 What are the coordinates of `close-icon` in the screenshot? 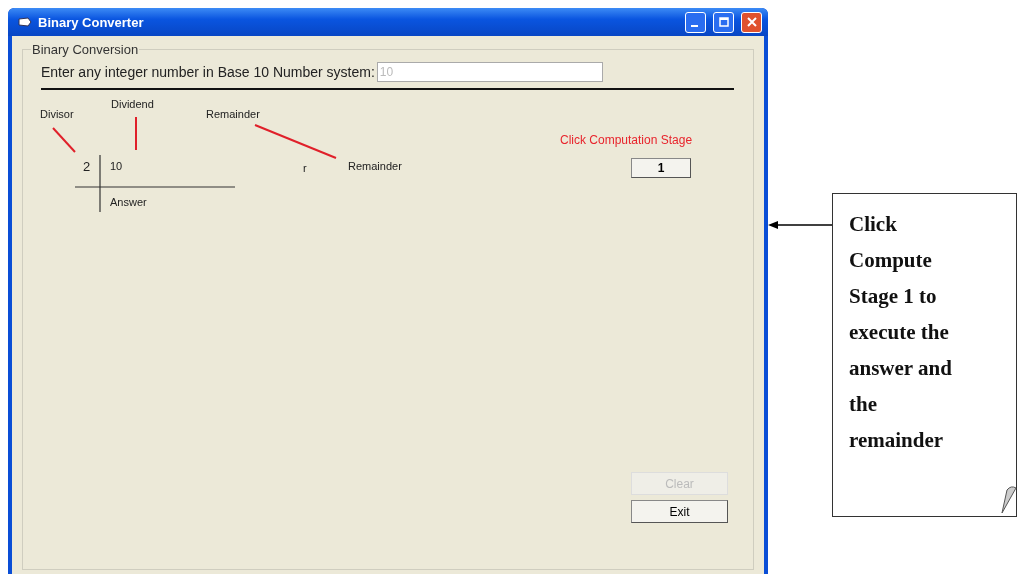 It's located at (751, 22).